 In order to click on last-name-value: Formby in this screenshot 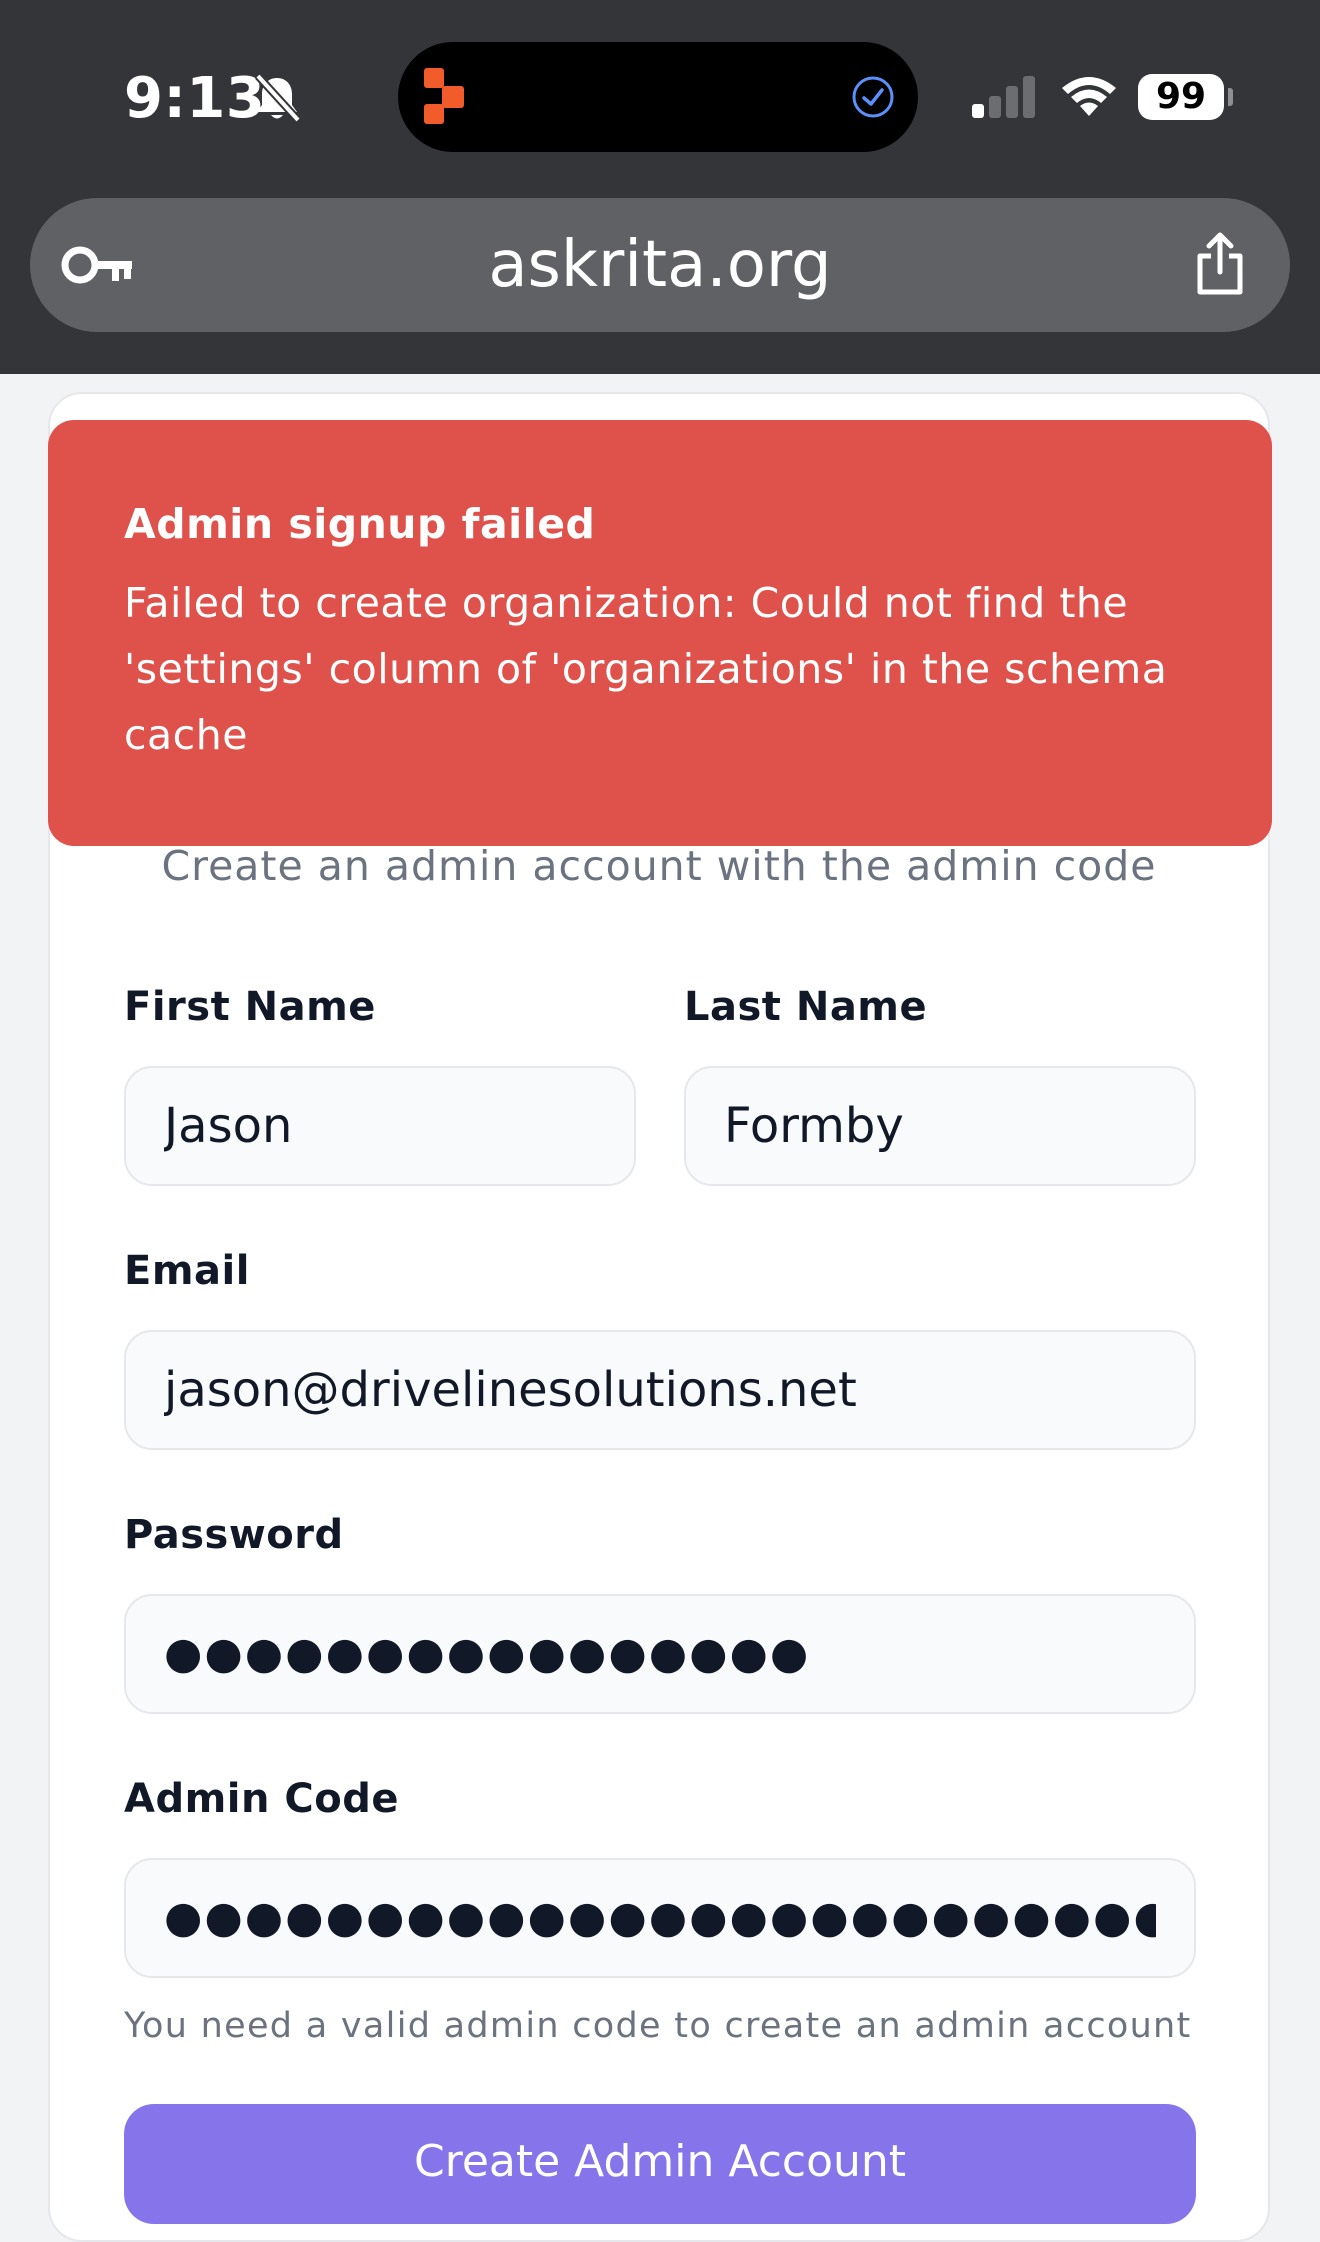, I will do `click(814, 1126)`.